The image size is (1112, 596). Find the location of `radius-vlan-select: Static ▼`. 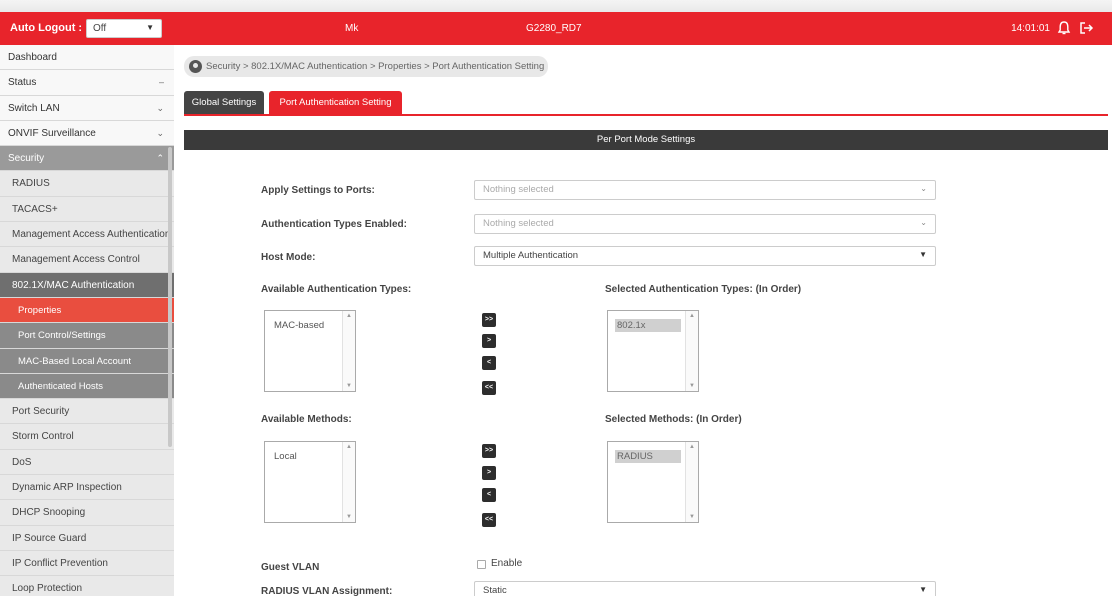

radius-vlan-select: Static ▼ is located at coordinates (705, 588).